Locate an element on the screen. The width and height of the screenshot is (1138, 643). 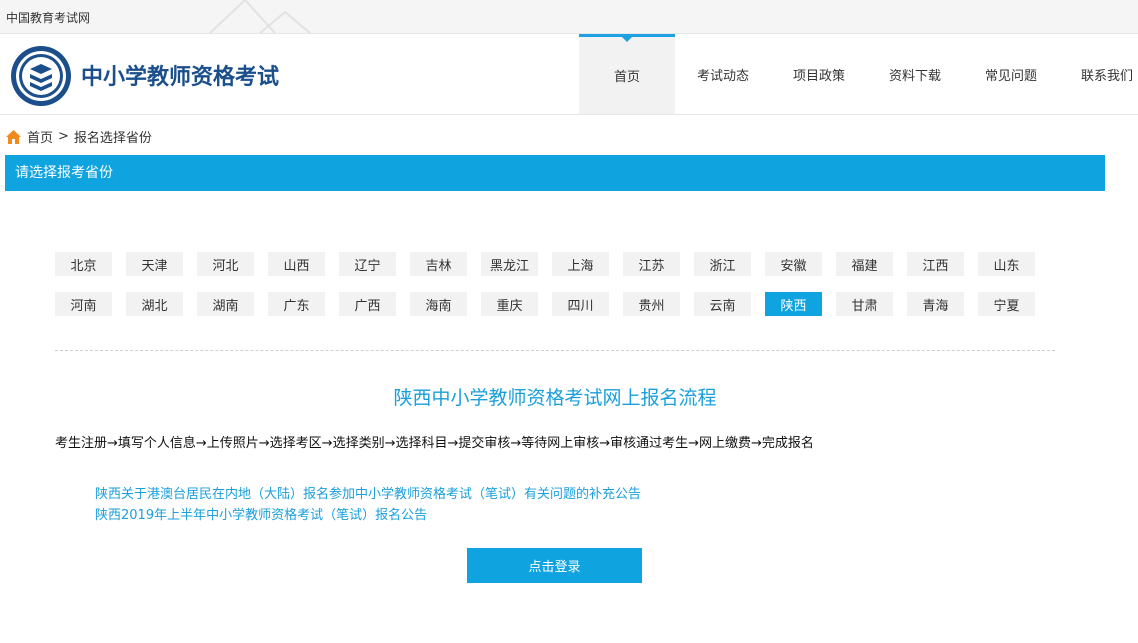
province-button: 黑龙江 is located at coordinates (509, 264).